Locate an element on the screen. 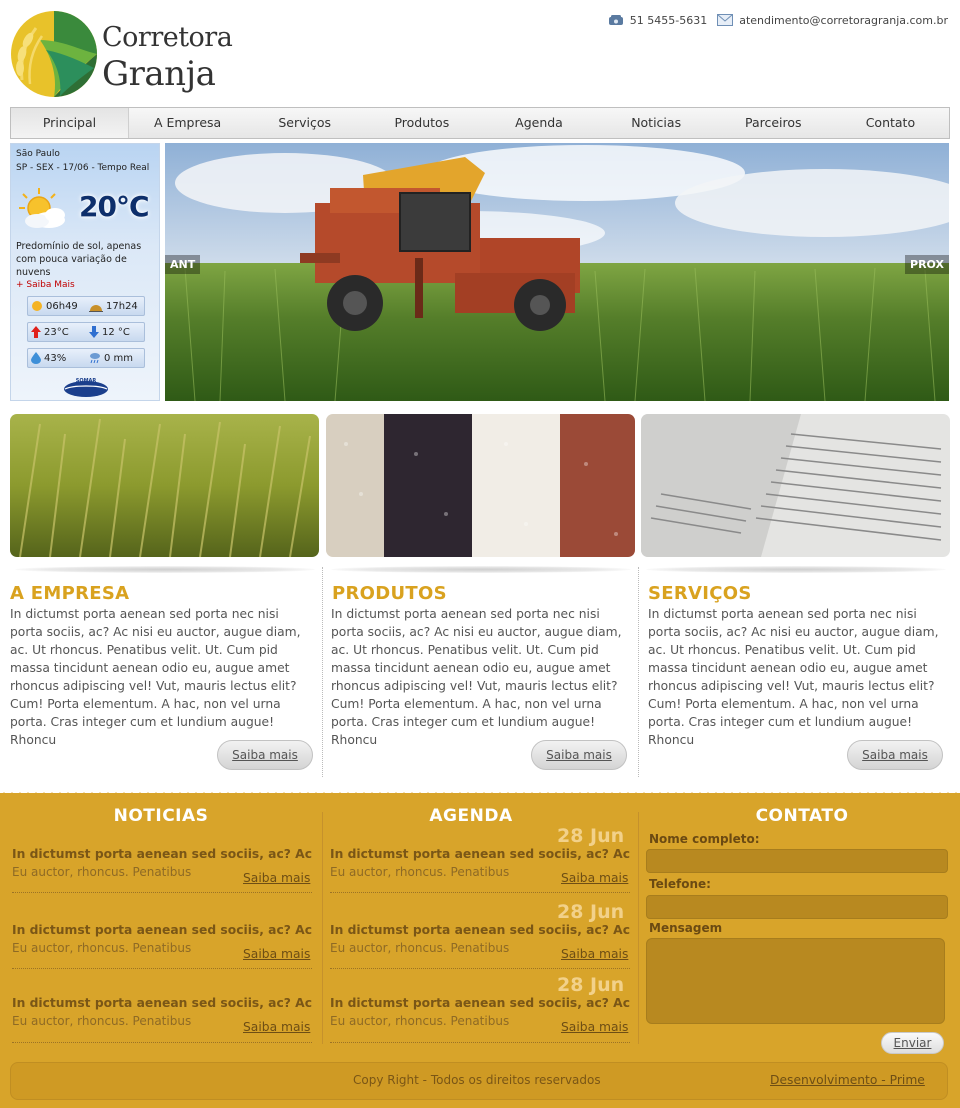  rain-icon is located at coordinates (95, 358).